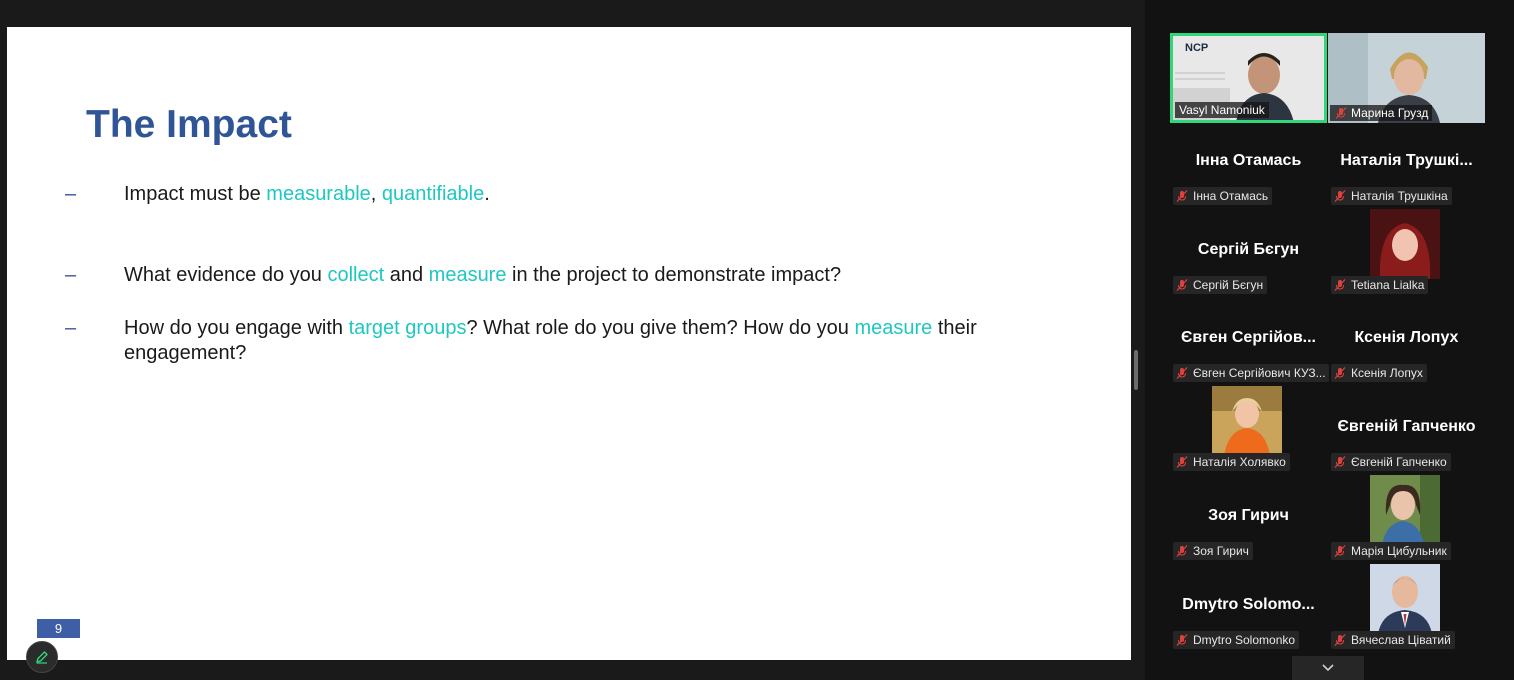 The image size is (1514, 680). What do you see at coordinates (1239, 462) in the screenshot?
I see `participant-name: Наталія Холявко` at bounding box center [1239, 462].